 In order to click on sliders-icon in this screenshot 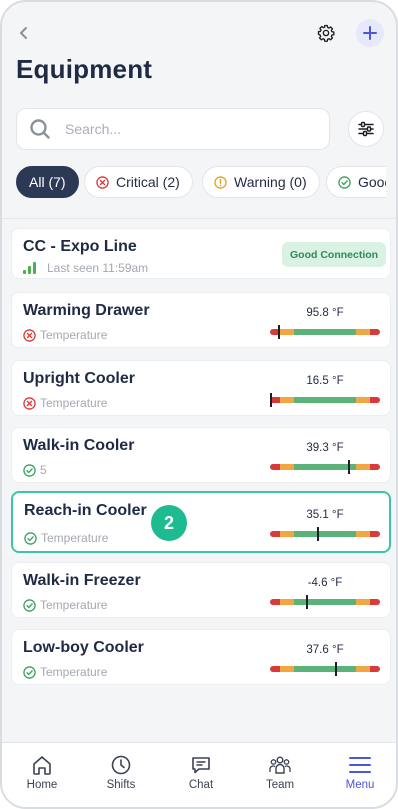, I will do `click(366, 129)`.